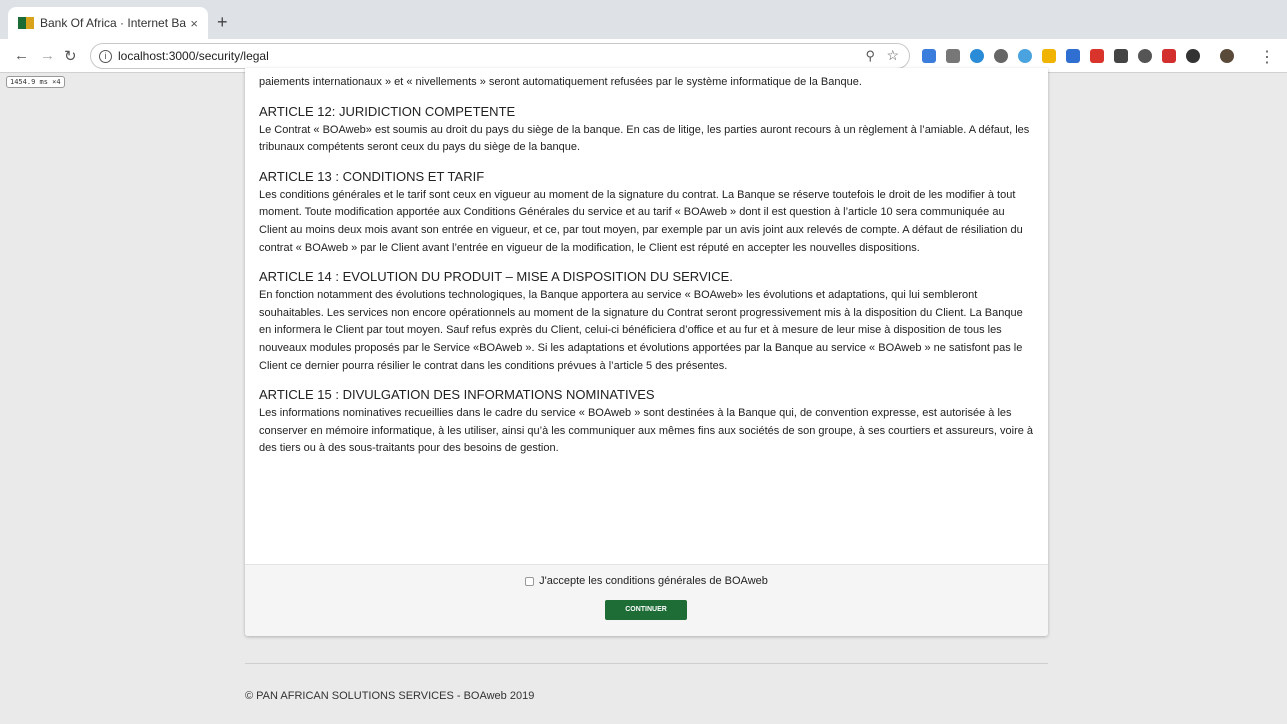  What do you see at coordinates (646, 610) in the screenshot?
I see `continue-button: CONTINUER` at bounding box center [646, 610].